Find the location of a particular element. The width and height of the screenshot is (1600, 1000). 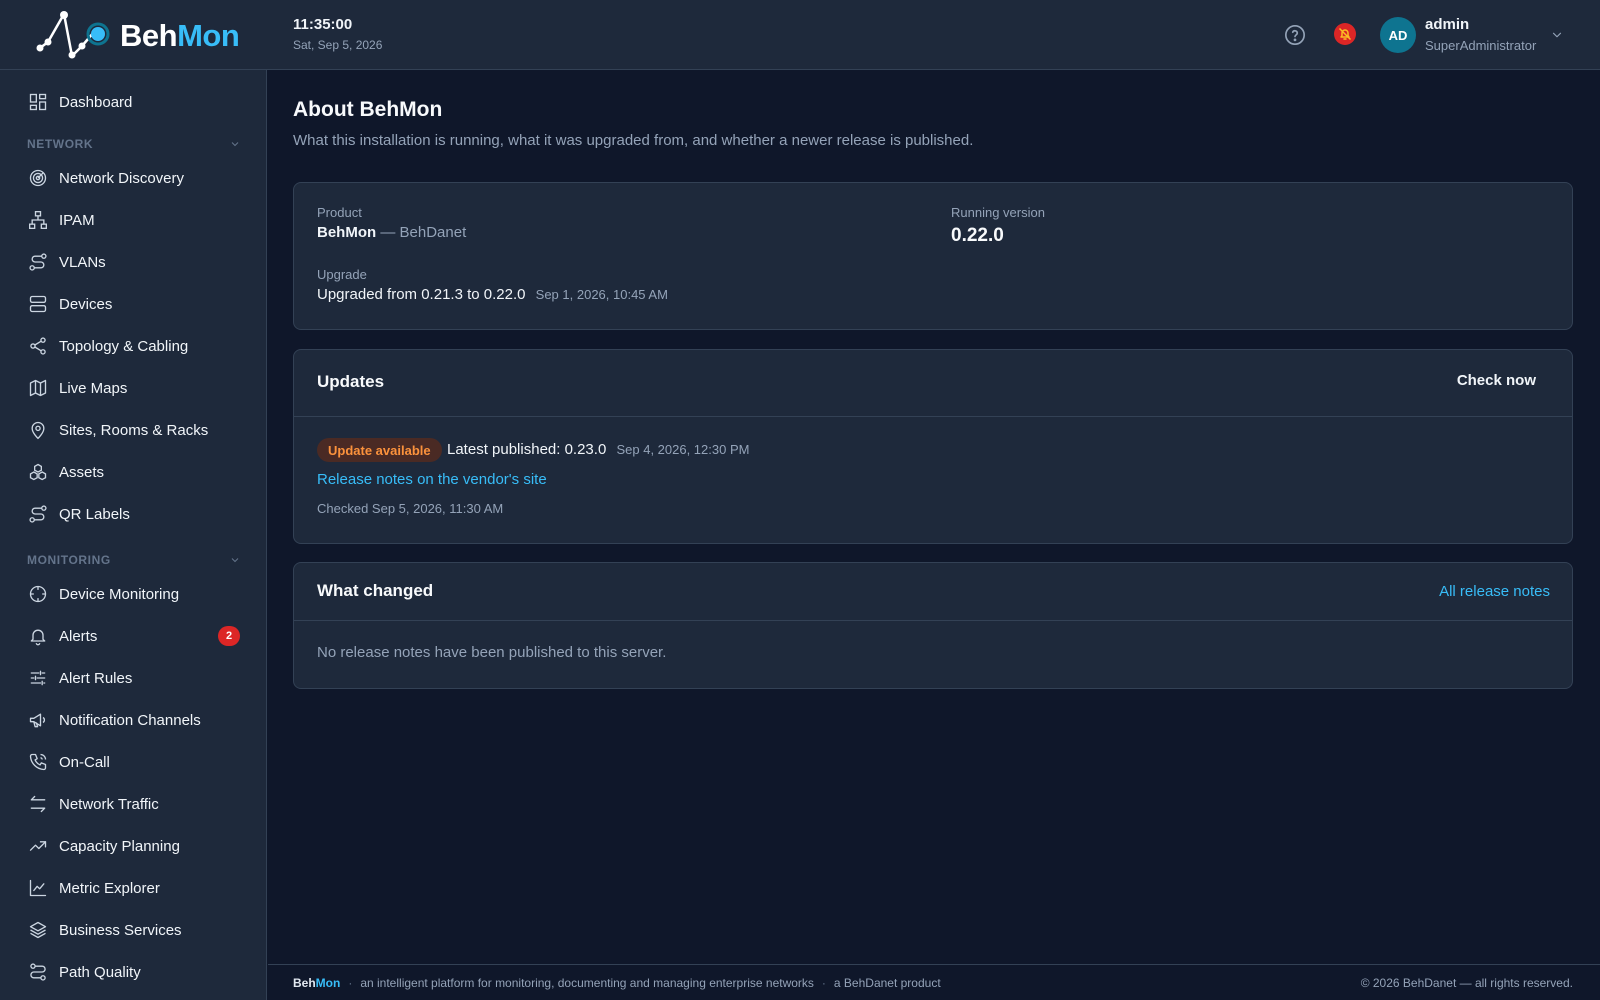

sidebar-item-label: Live Maps is located at coordinates (93, 388).